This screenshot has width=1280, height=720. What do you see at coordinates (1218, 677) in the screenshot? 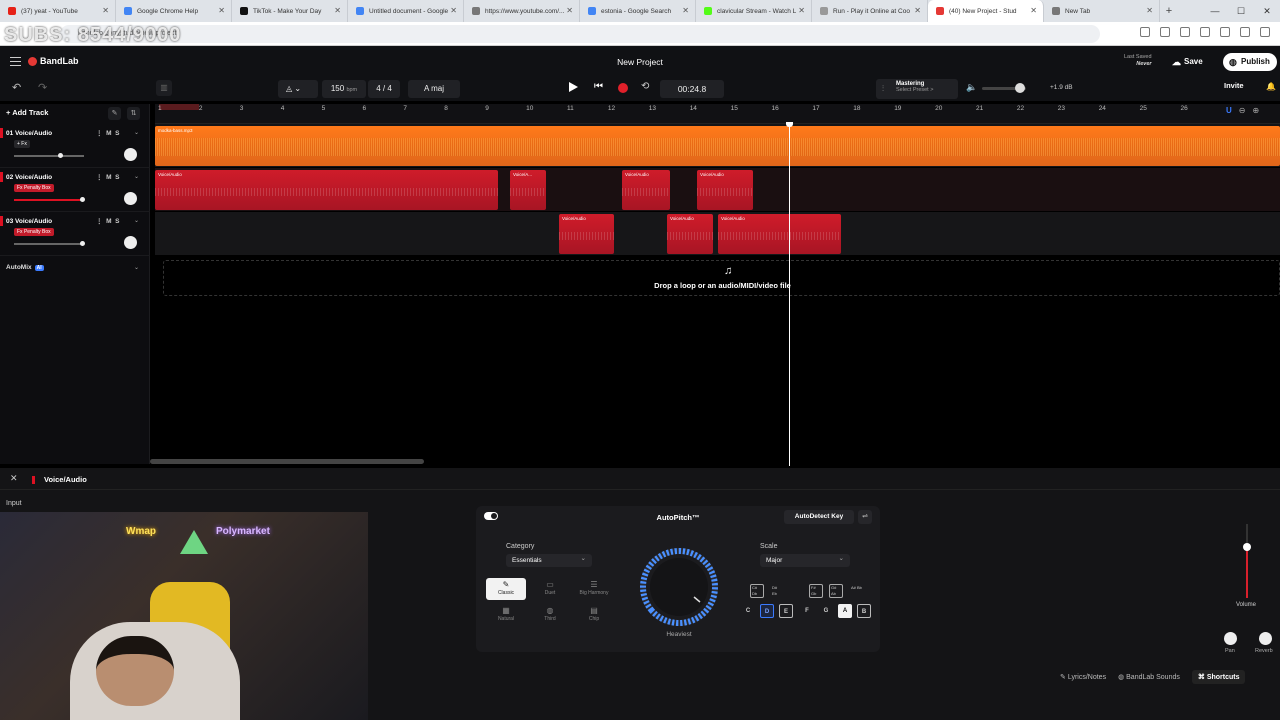
I see `shortcuts-button: ⌘ Shortcuts` at bounding box center [1218, 677].